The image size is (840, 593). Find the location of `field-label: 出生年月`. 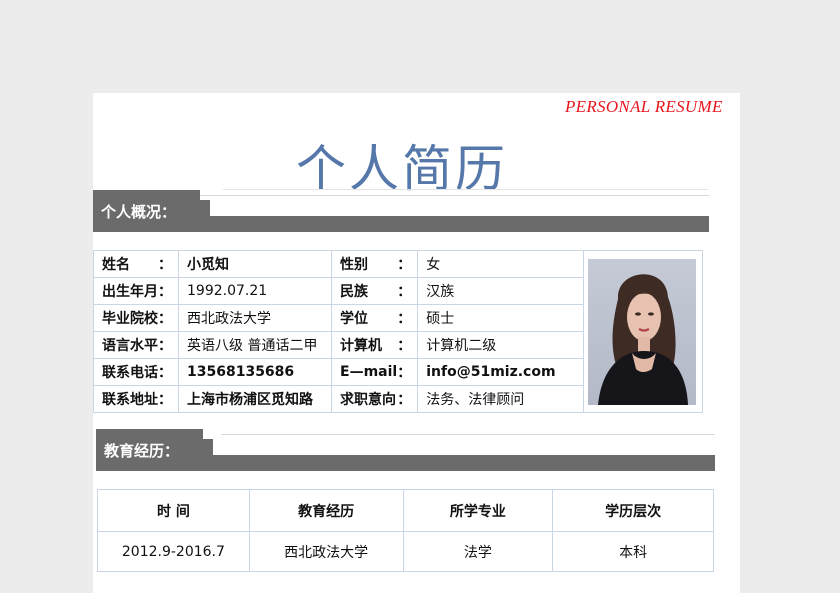

field-label: 出生年月 is located at coordinates (130, 292).